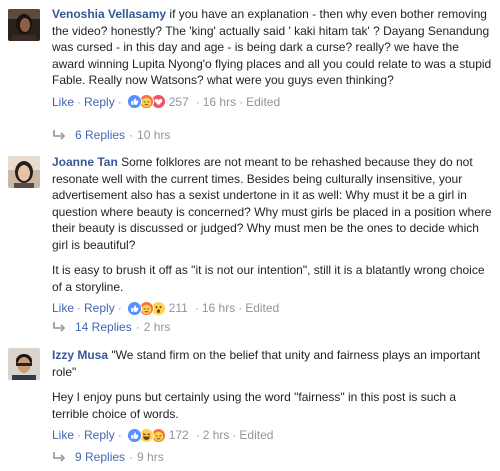 This screenshot has width=500, height=471. What do you see at coordinates (85, 162) in the screenshot?
I see `comment-author: Joanne Tan` at bounding box center [85, 162].